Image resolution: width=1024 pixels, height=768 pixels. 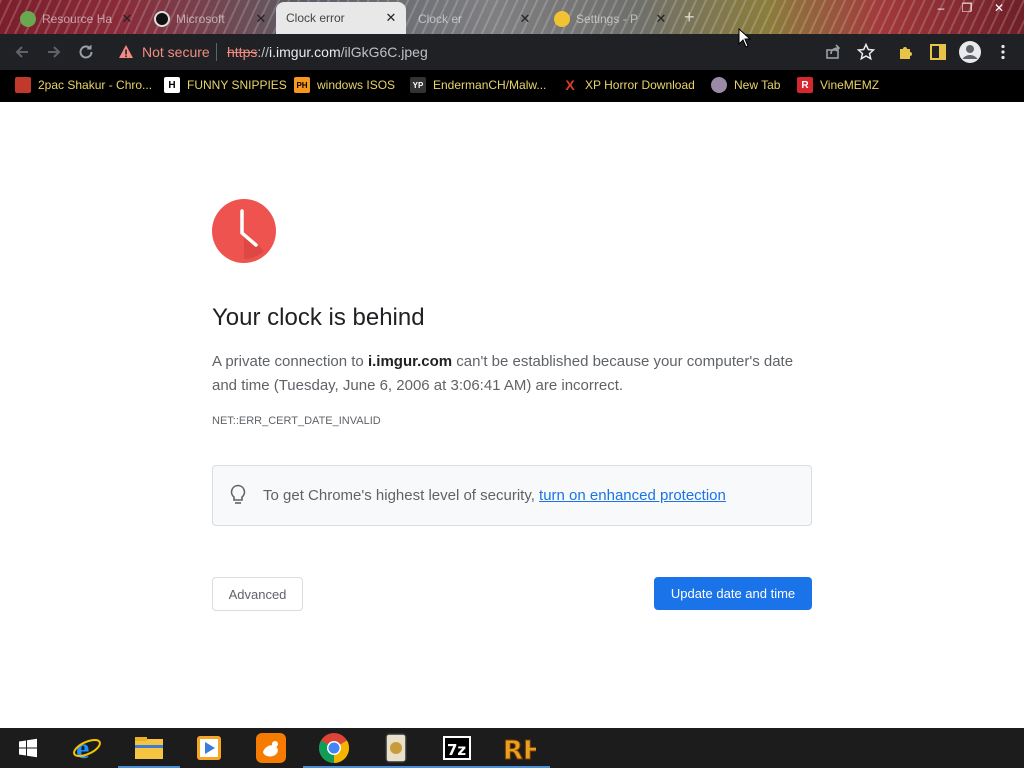 I want to click on taskbar-resource-hacker: RH, so click(x=519, y=748).